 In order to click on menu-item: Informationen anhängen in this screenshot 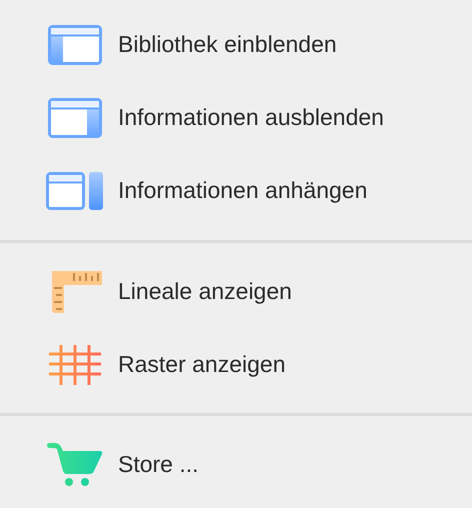, I will do `click(243, 190)`.